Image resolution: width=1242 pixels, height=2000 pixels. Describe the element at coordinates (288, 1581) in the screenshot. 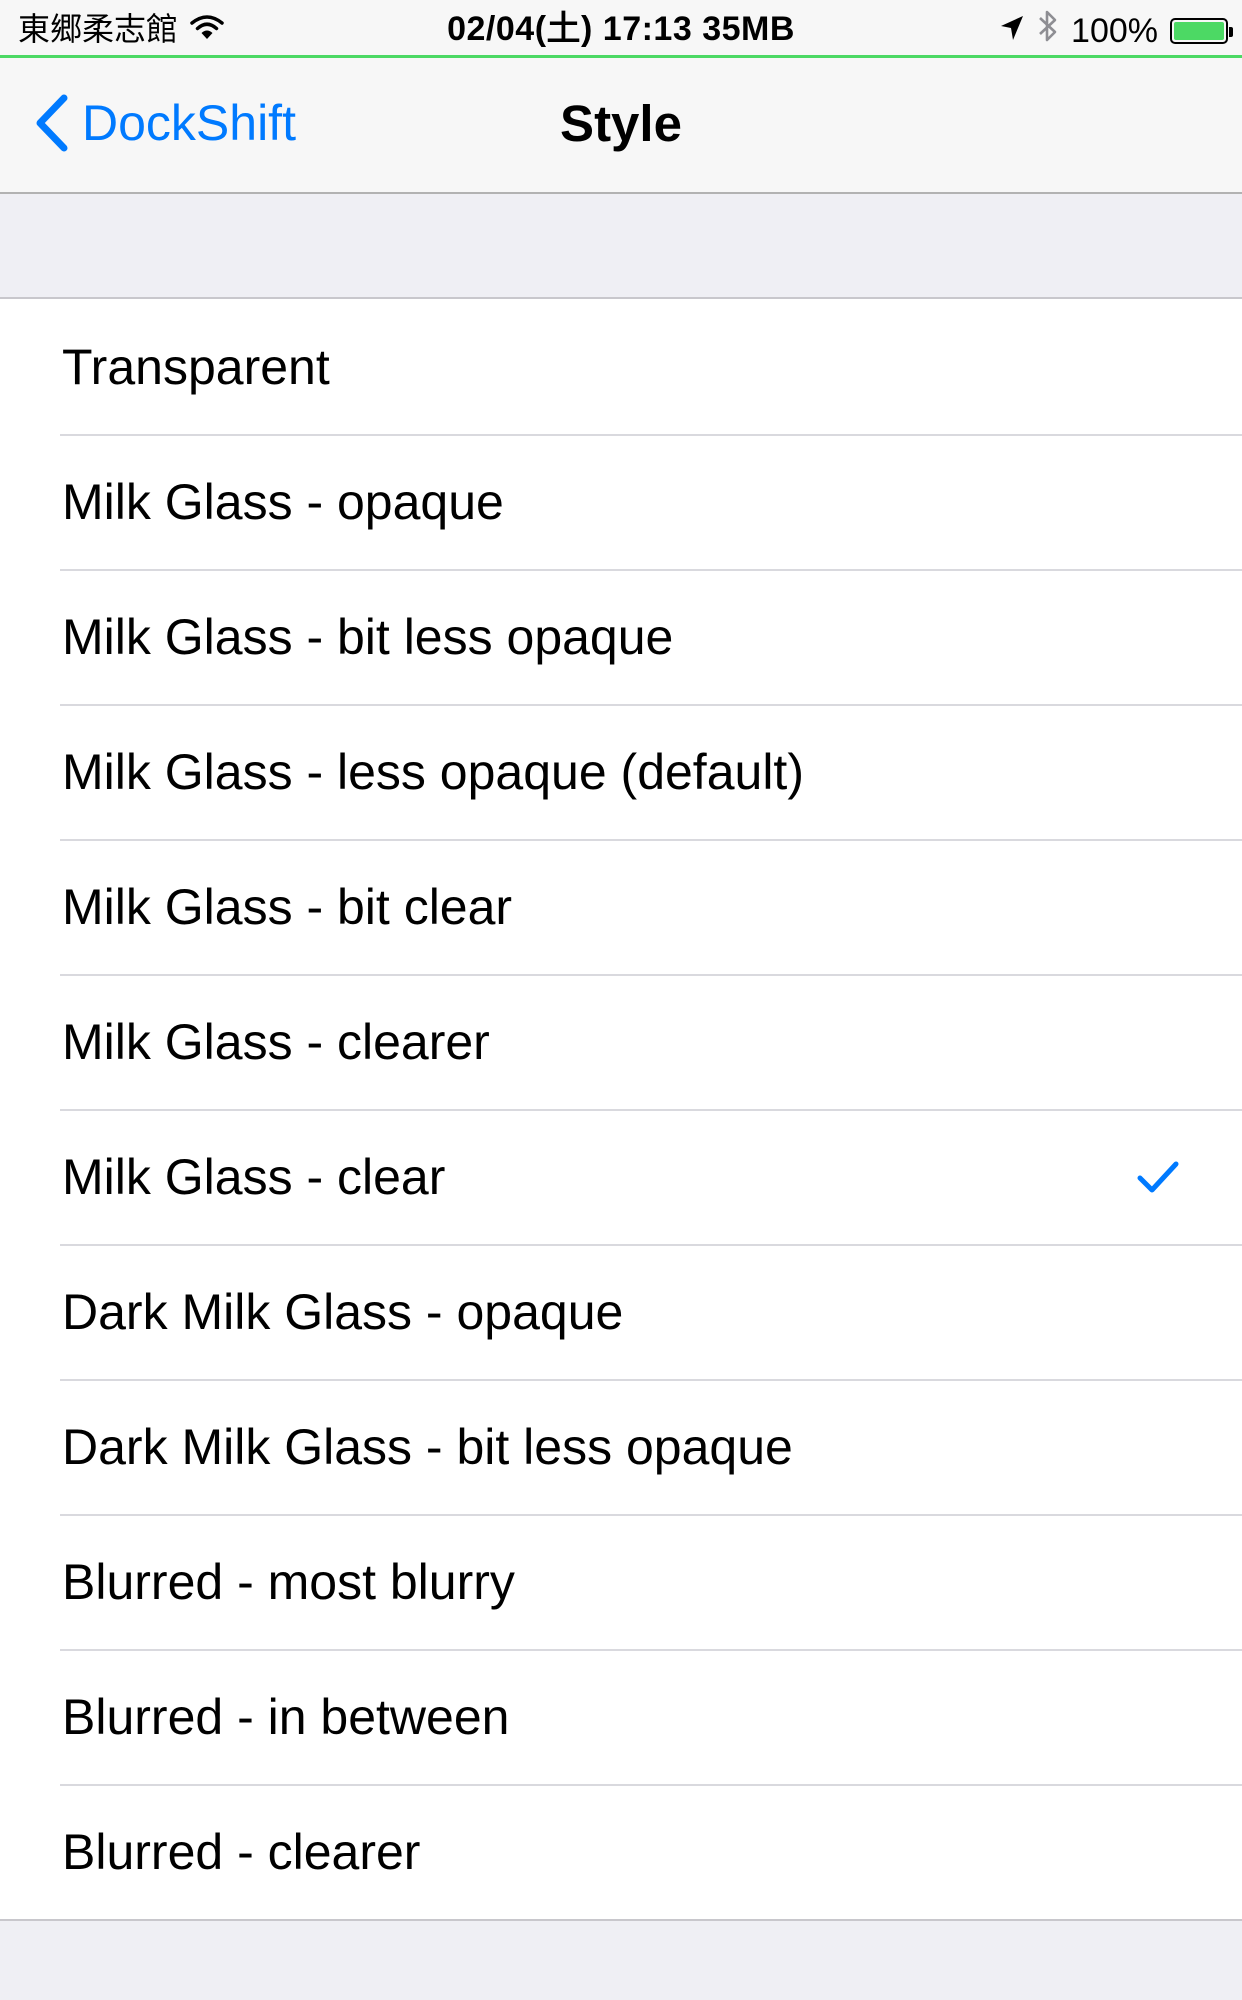

I see `style-option-label: Blurred - most blurry` at that location.